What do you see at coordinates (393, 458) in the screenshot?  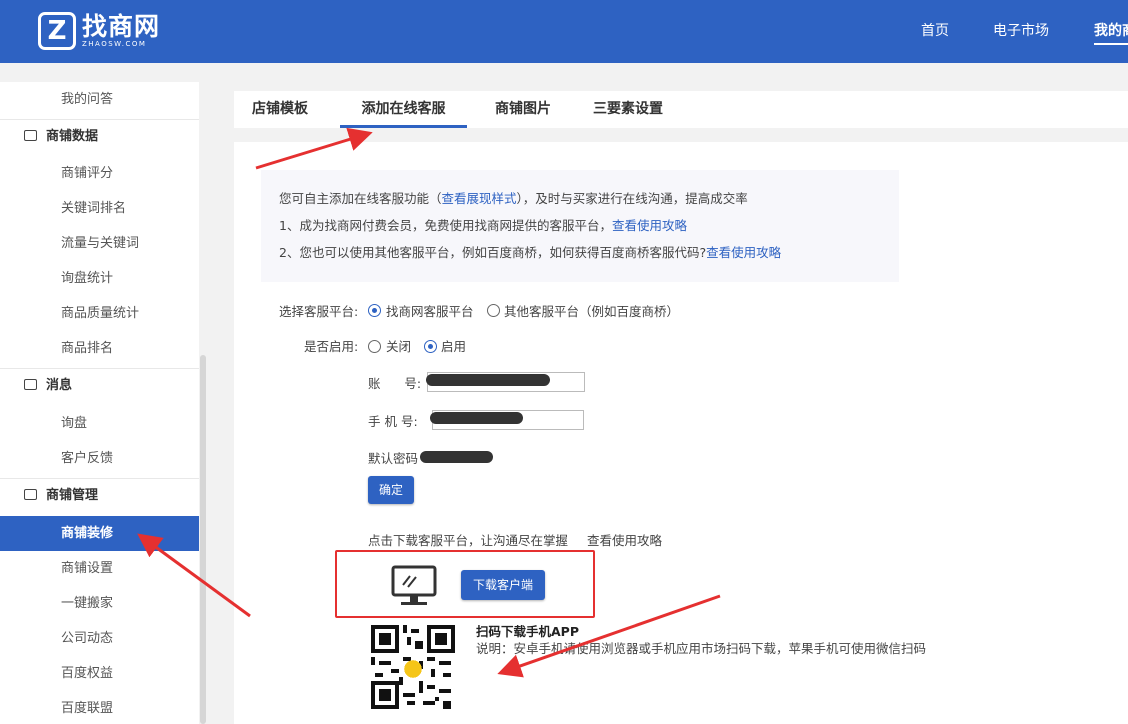 I see `password-label: 默认密码` at bounding box center [393, 458].